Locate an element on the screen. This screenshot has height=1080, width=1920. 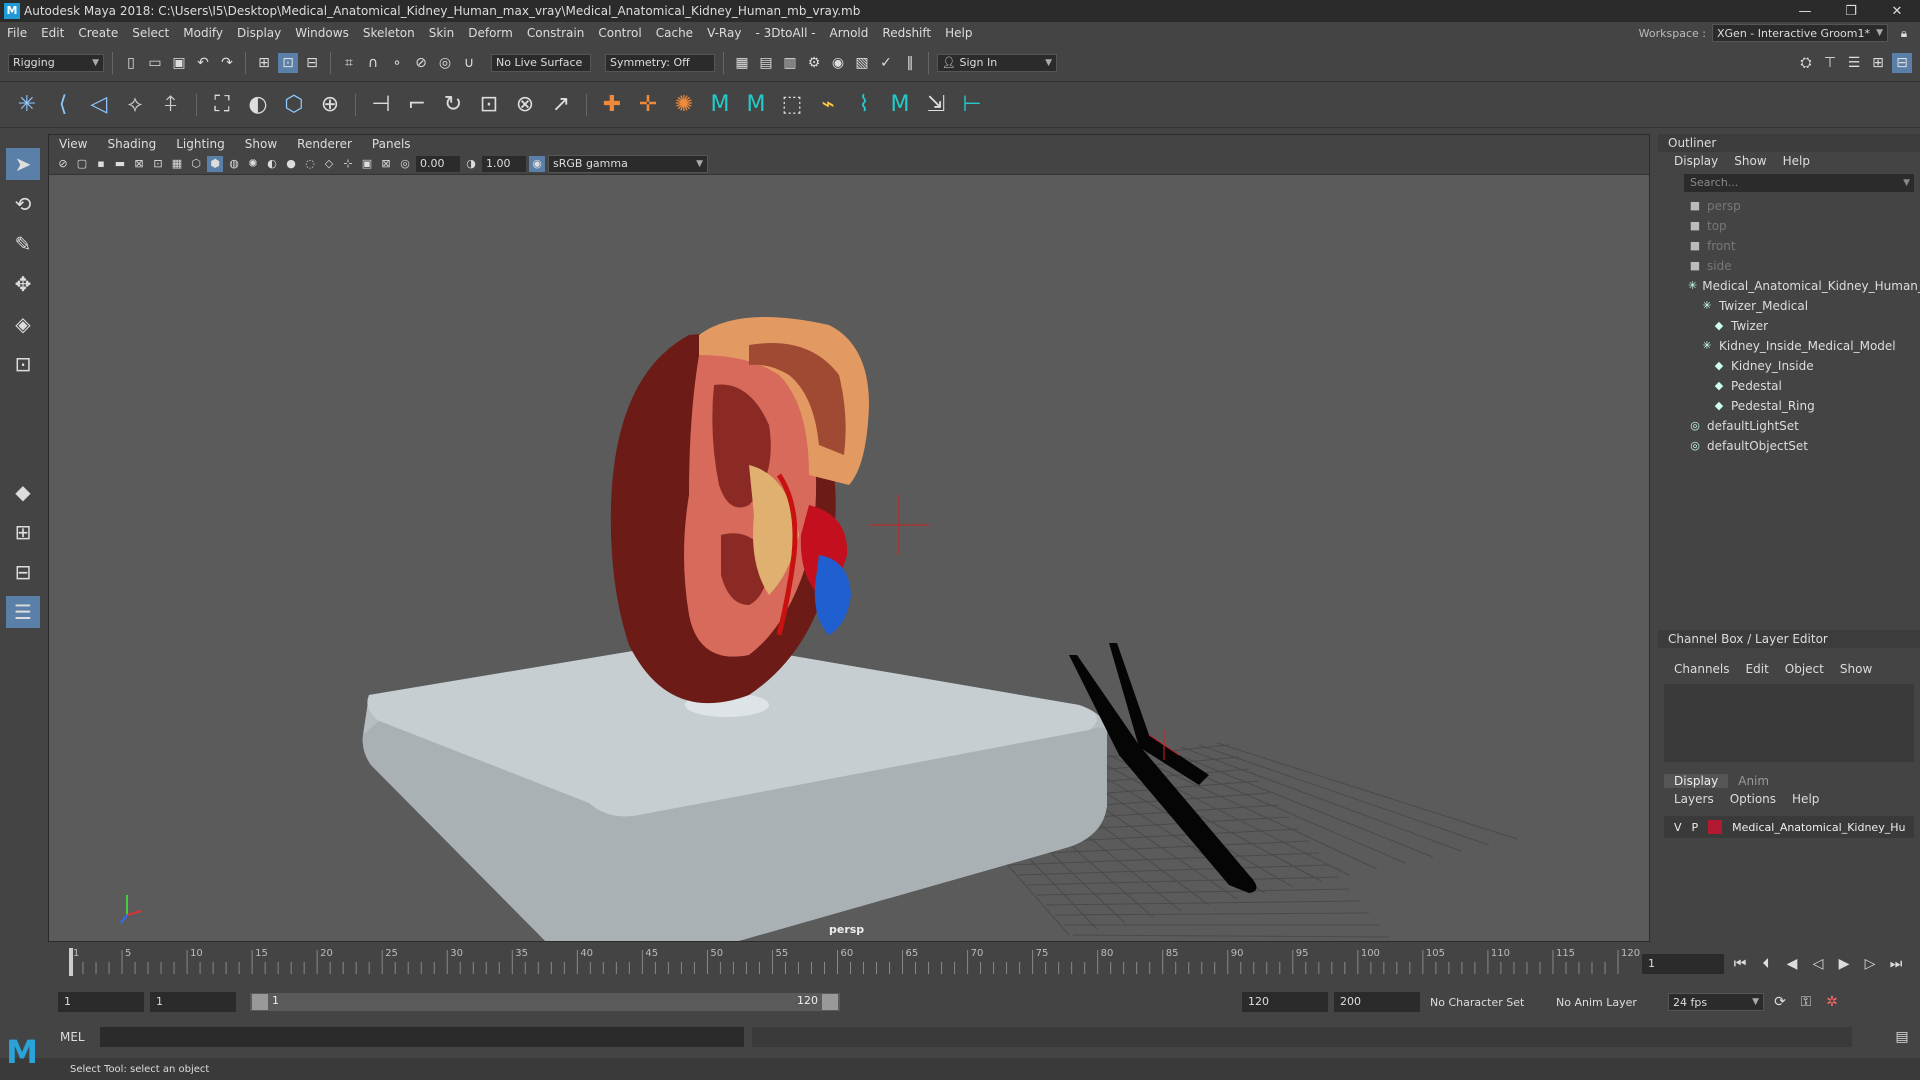
locator-icon: ✚ is located at coordinates (612, 105).